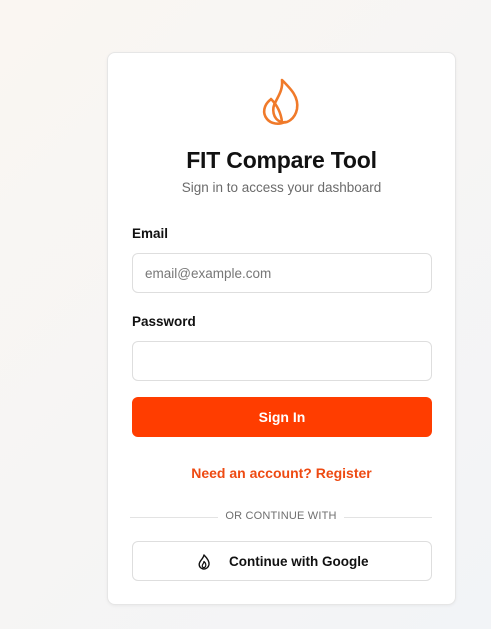 This screenshot has height=629, width=491. What do you see at coordinates (164, 321) in the screenshot?
I see `password-label: Password` at bounding box center [164, 321].